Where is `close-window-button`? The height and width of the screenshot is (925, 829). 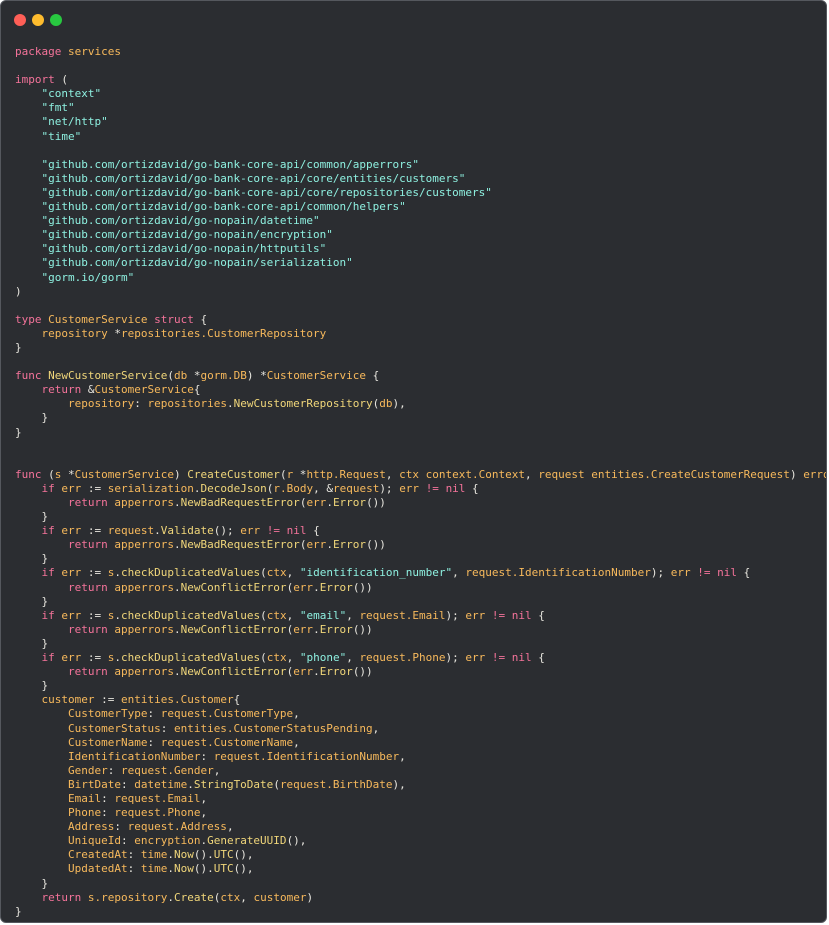 close-window-button is located at coordinates (20, 20).